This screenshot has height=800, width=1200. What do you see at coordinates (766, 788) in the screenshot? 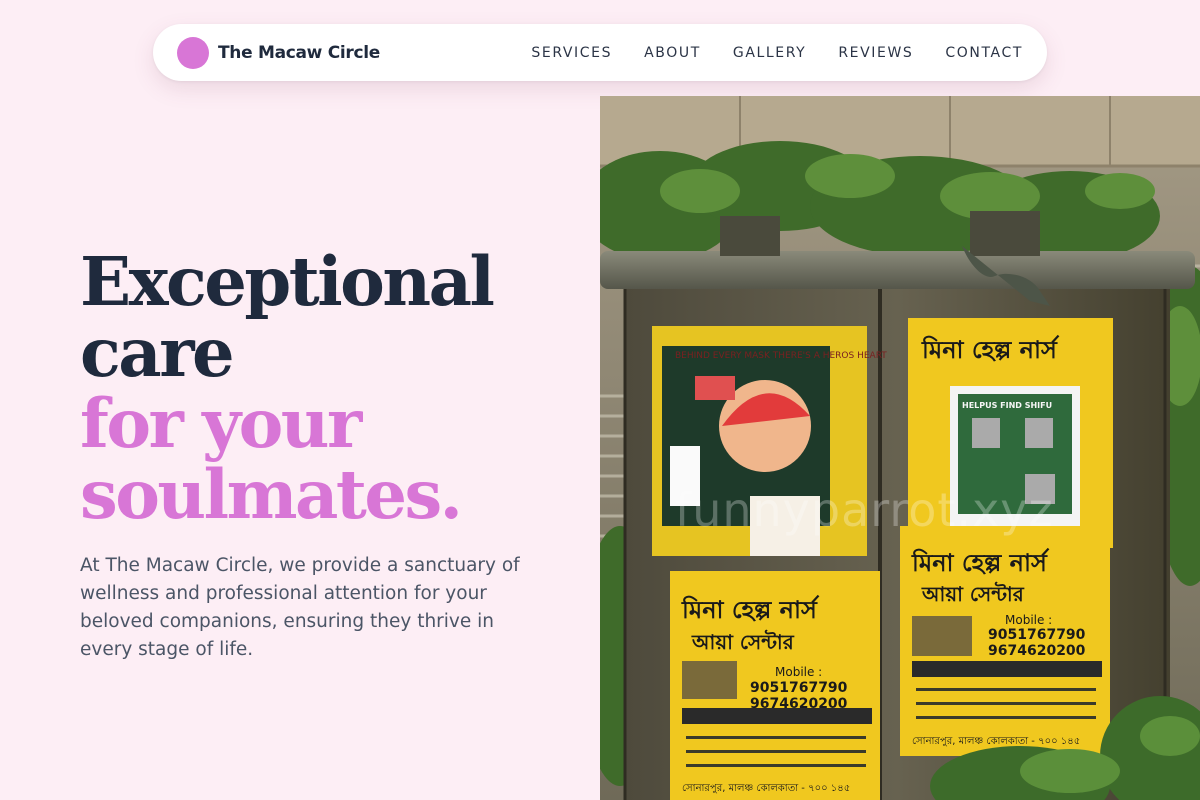
I see `poster-footer-2: সোনারপুর, মালঞ্চ কোলকাতা - ৭০০ ১৪৫` at bounding box center [766, 788].